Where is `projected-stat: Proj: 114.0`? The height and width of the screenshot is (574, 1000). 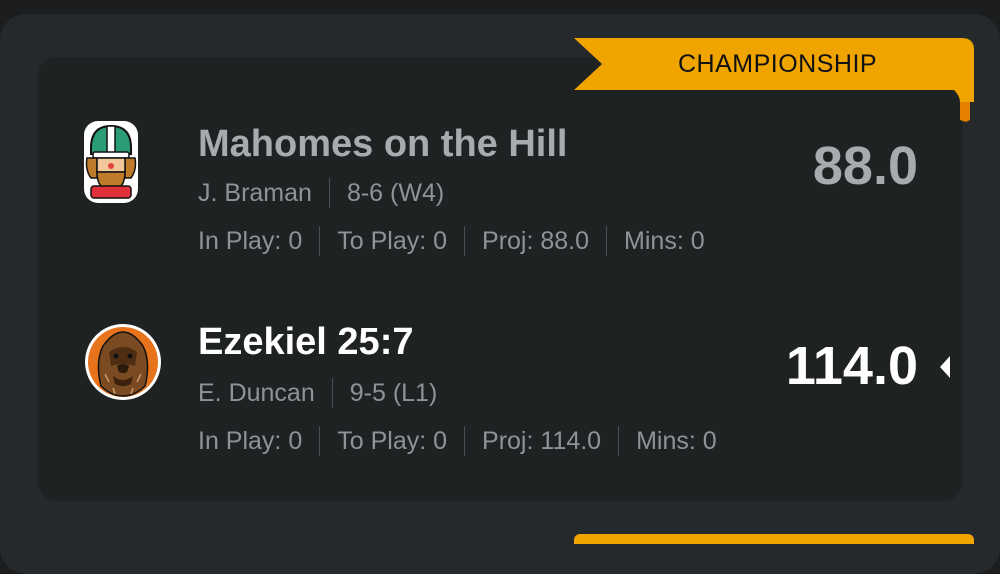 projected-stat: Proj: 114.0 is located at coordinates (542, 441).